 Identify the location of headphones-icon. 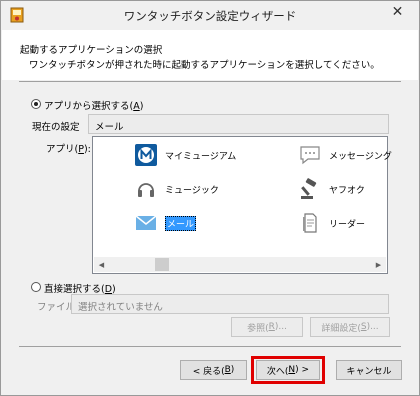
(146, 189).